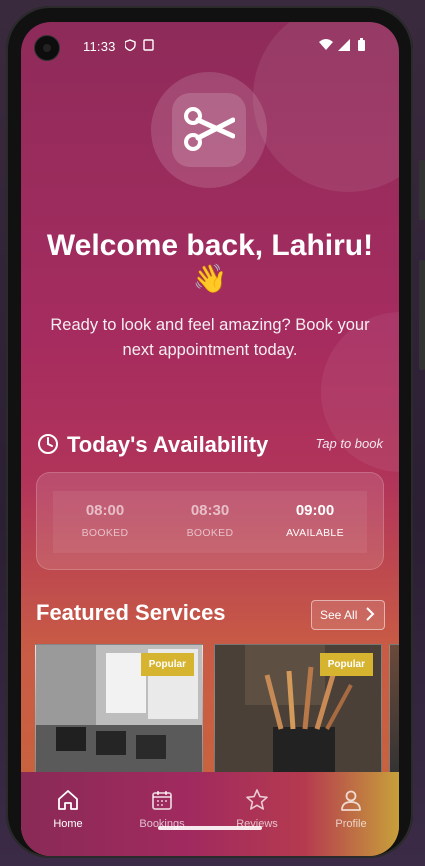 Image resolution: width=425 pixels, height=866 pixels. Describe the element at coordinates (422, 190) in the screenshot. I see `power-button` at that location.